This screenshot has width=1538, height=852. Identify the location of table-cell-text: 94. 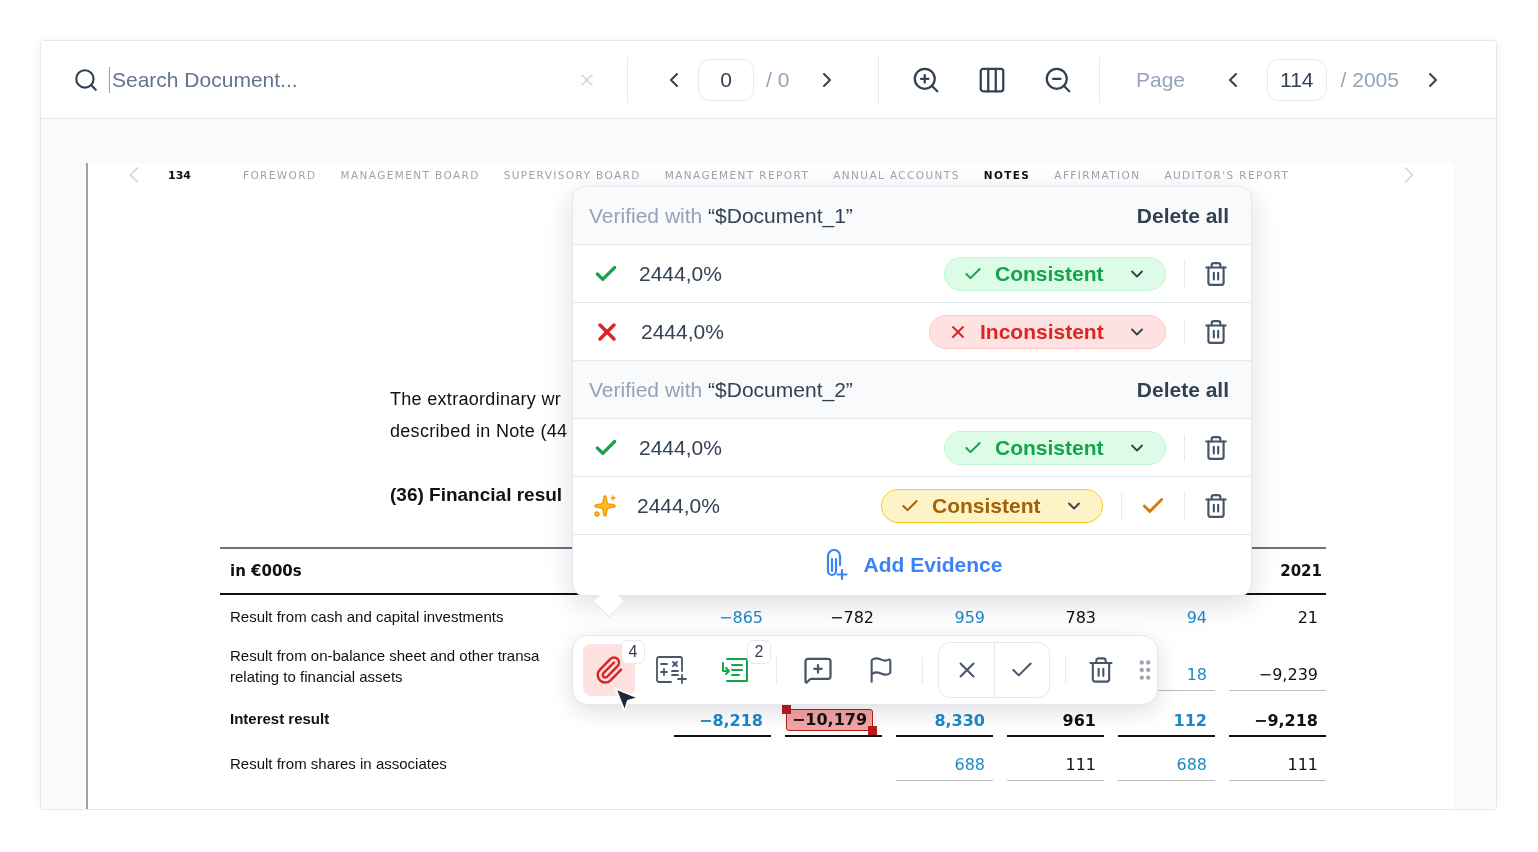
(1196, 617).